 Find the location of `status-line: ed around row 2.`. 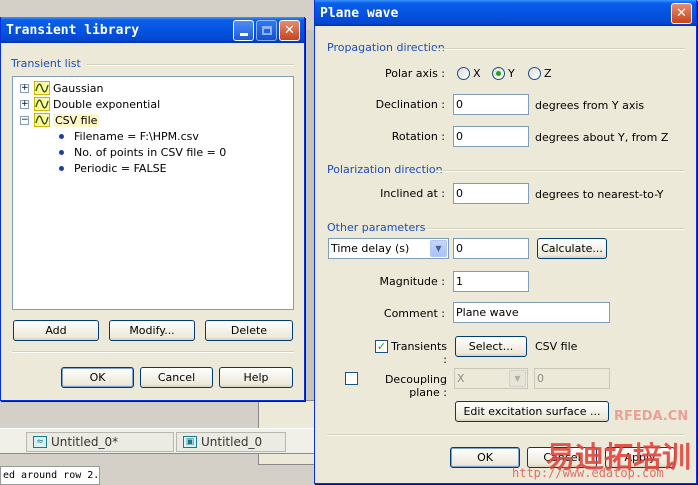

status-line: ed around row 2. is located at coordinates (50, 475).